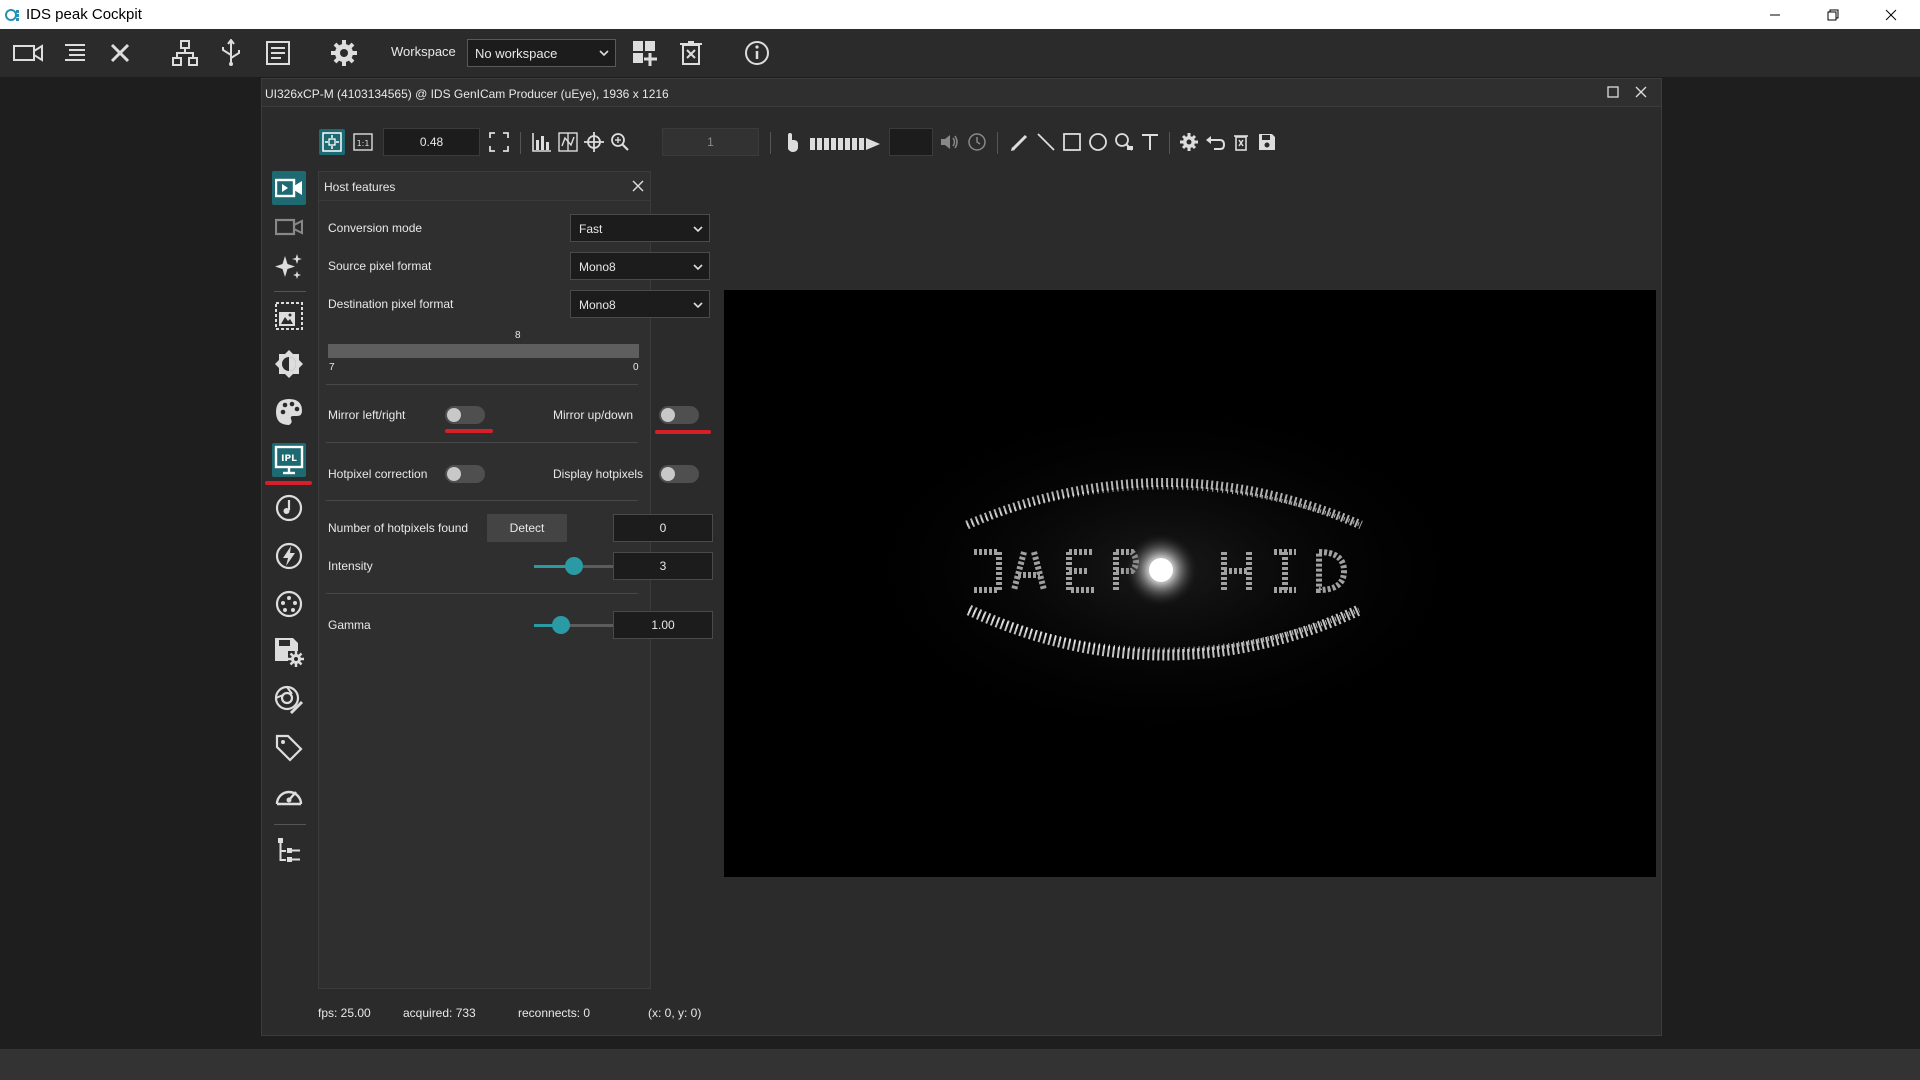 This screenshot has height=1080, width=1920. I want to click on sidebar-item-host-features: IPL, so click(289, 460).